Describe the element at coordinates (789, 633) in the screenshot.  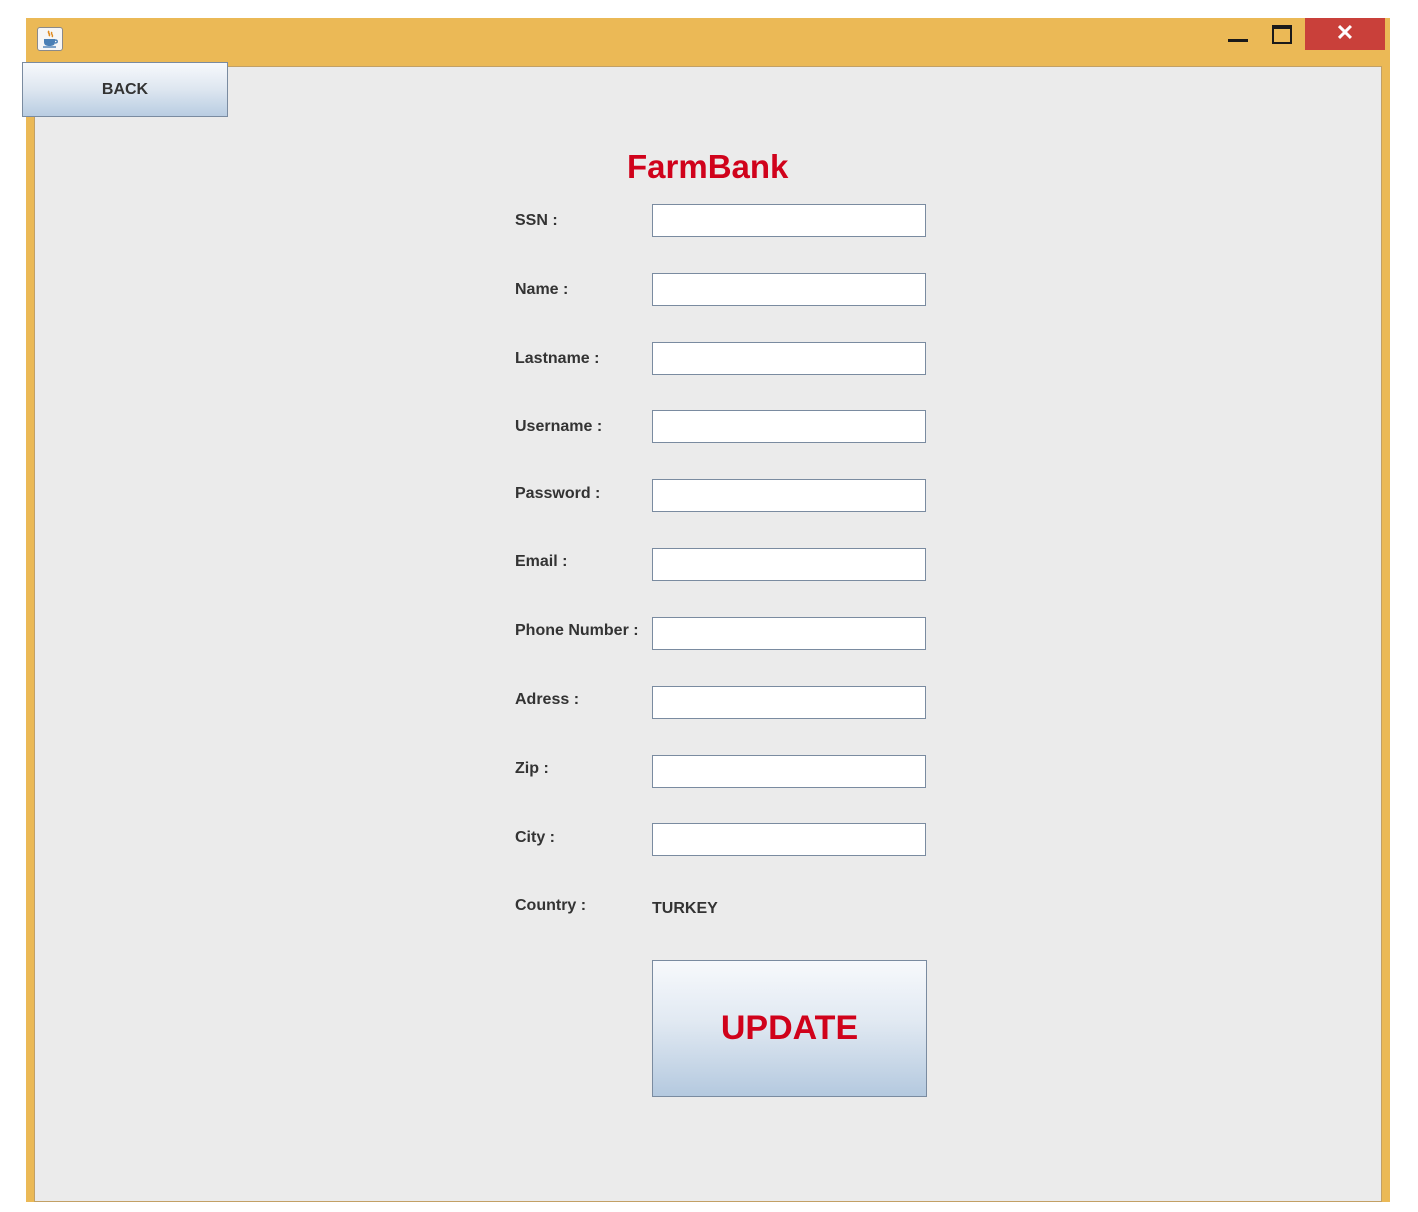
I see `phone-number-field` at that location.